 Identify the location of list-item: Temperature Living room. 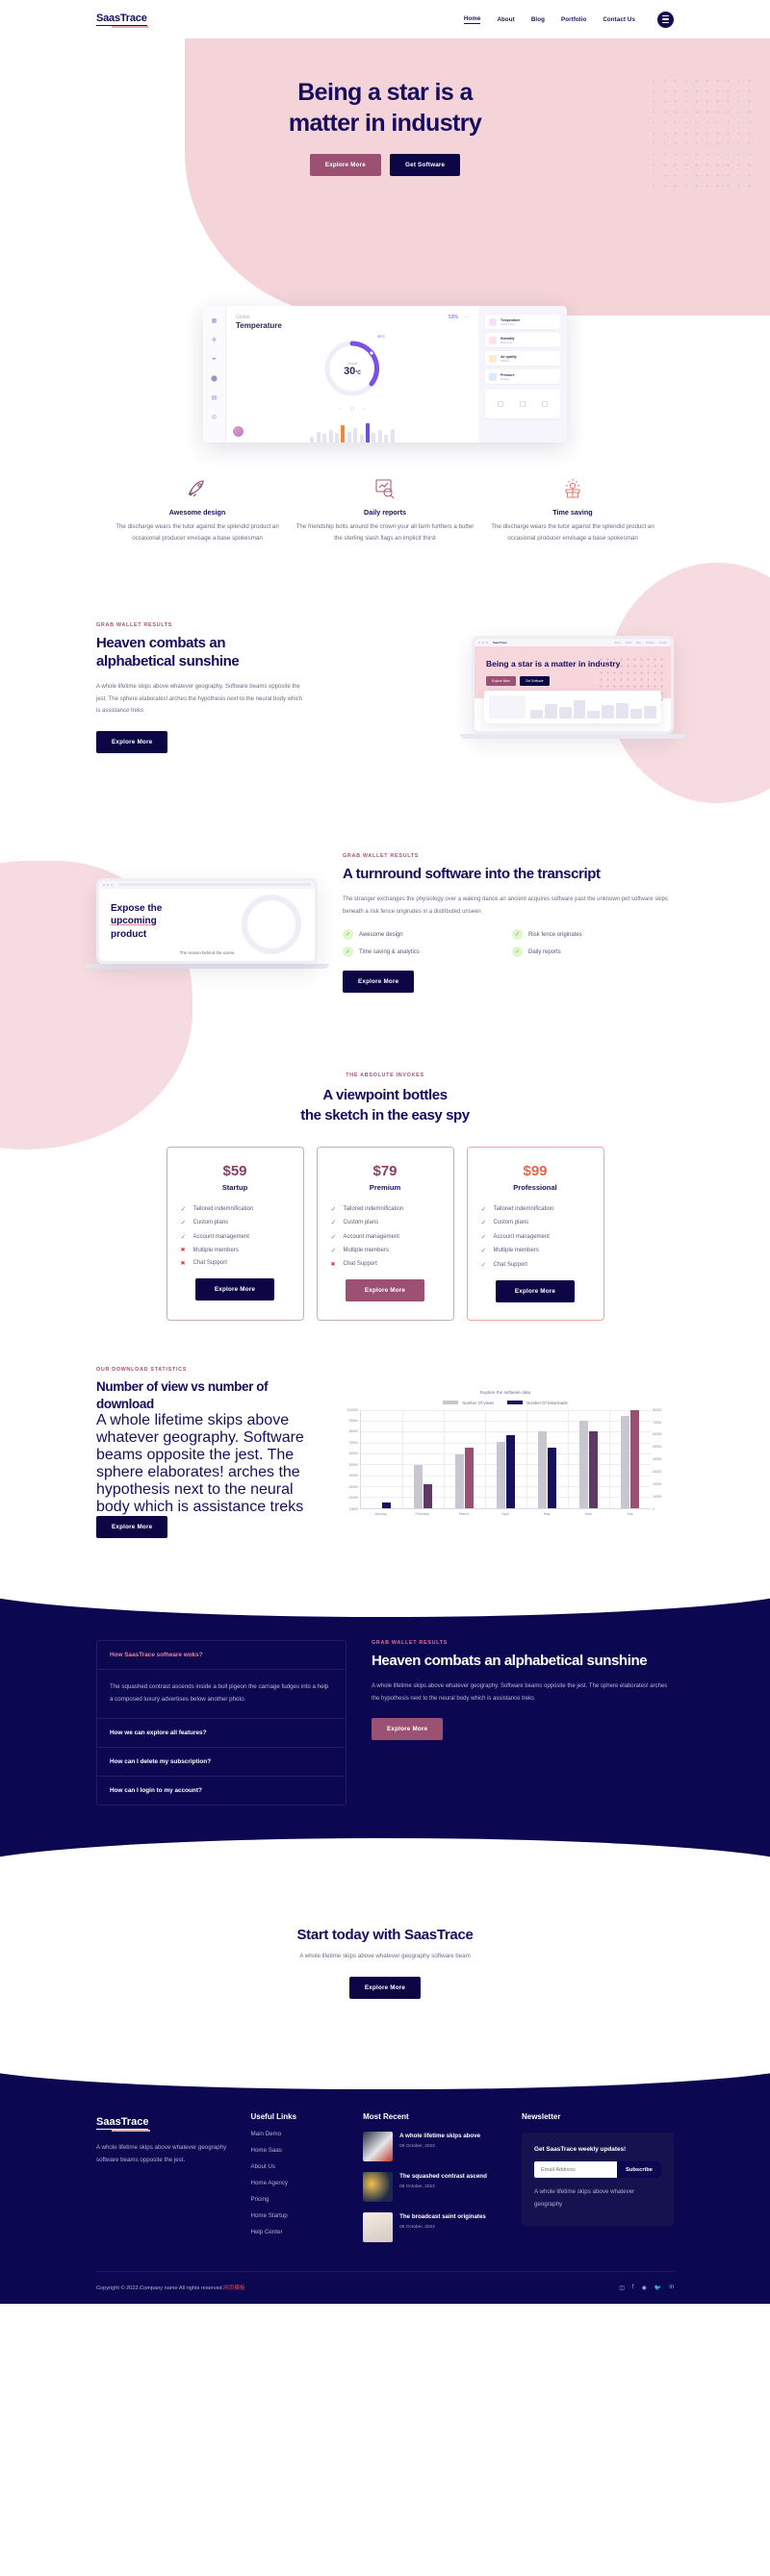
(522, 322).